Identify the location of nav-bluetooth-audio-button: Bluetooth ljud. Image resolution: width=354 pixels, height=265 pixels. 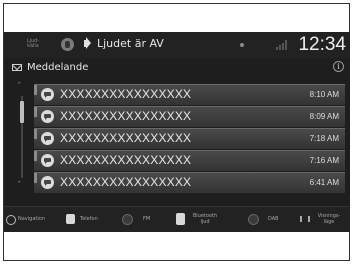
(204, 219).